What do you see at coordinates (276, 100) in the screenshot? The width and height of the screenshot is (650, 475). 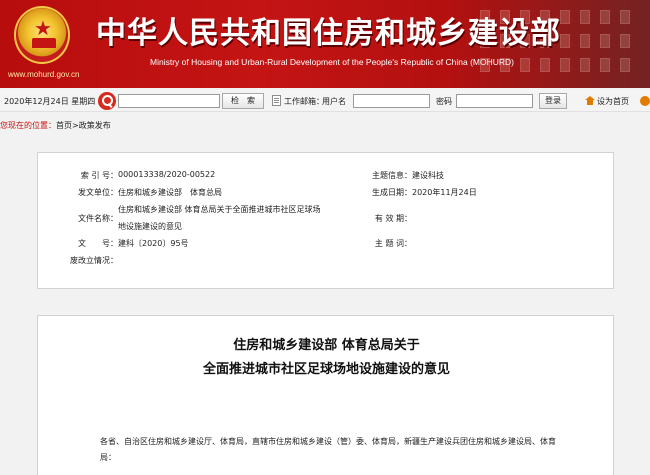 I see `mail-icon` at bounding box center [276, 100].